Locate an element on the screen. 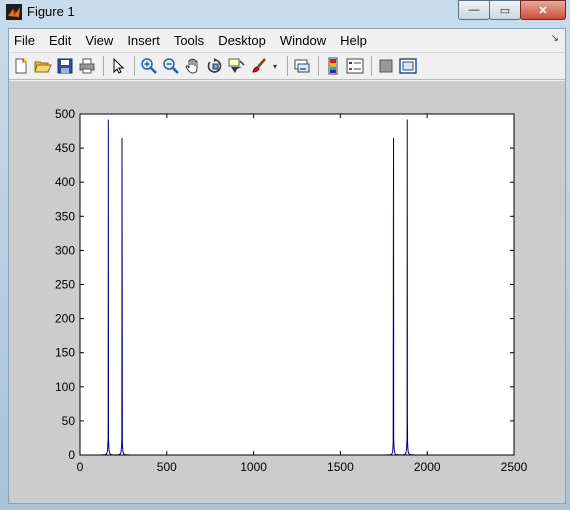 The image size is (570, 510). menu-edit: Edit is located at coordinates (60, 40).